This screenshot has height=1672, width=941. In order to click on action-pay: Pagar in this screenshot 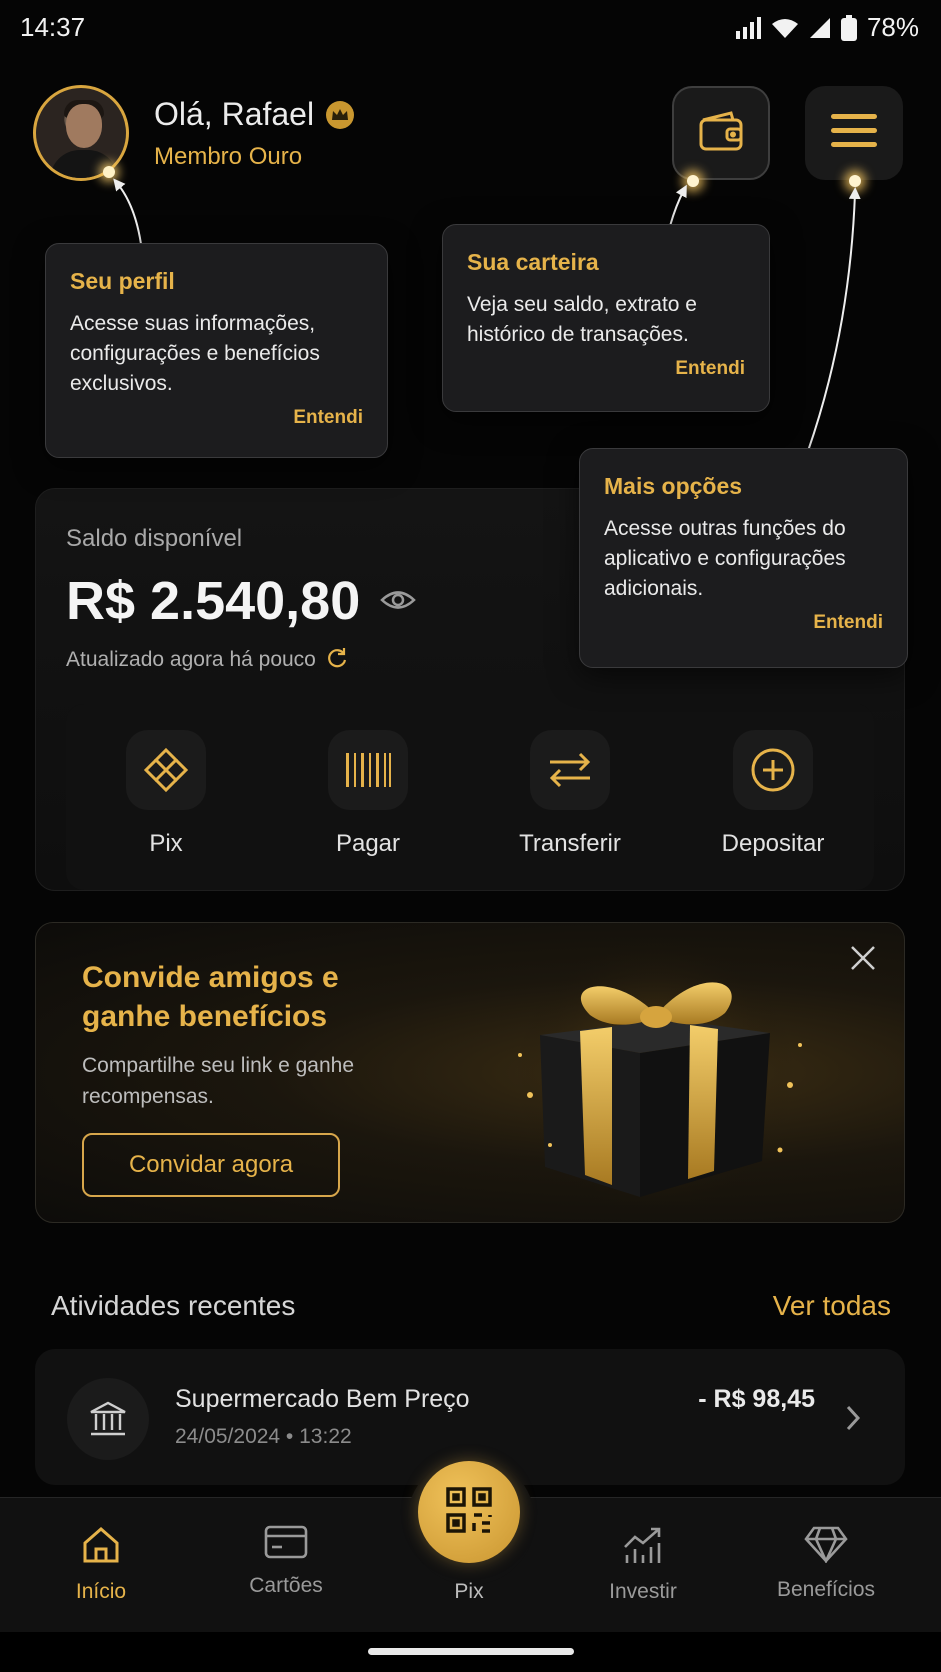, I will do `click(368, 794)`.